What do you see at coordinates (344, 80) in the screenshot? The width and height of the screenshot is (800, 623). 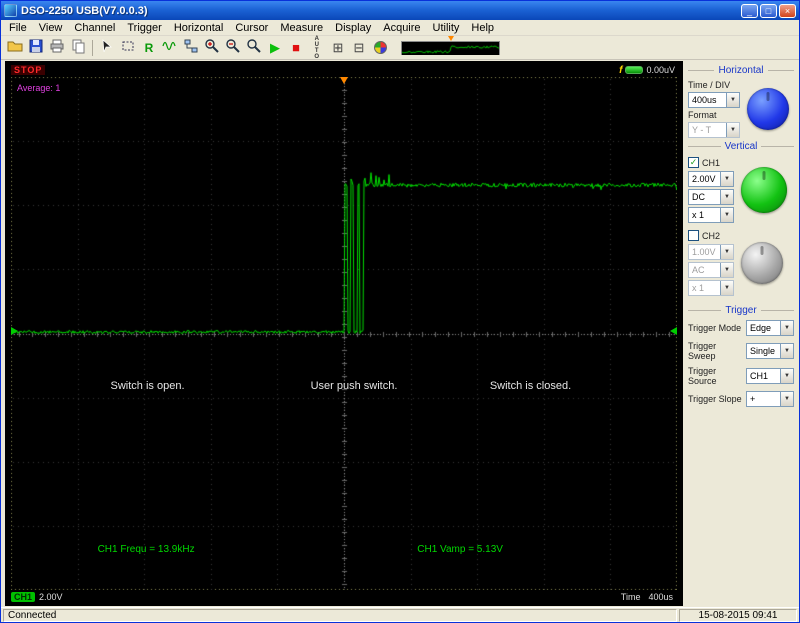 I see `trigger-position-marker-icon` at bounding box center [344, 80].